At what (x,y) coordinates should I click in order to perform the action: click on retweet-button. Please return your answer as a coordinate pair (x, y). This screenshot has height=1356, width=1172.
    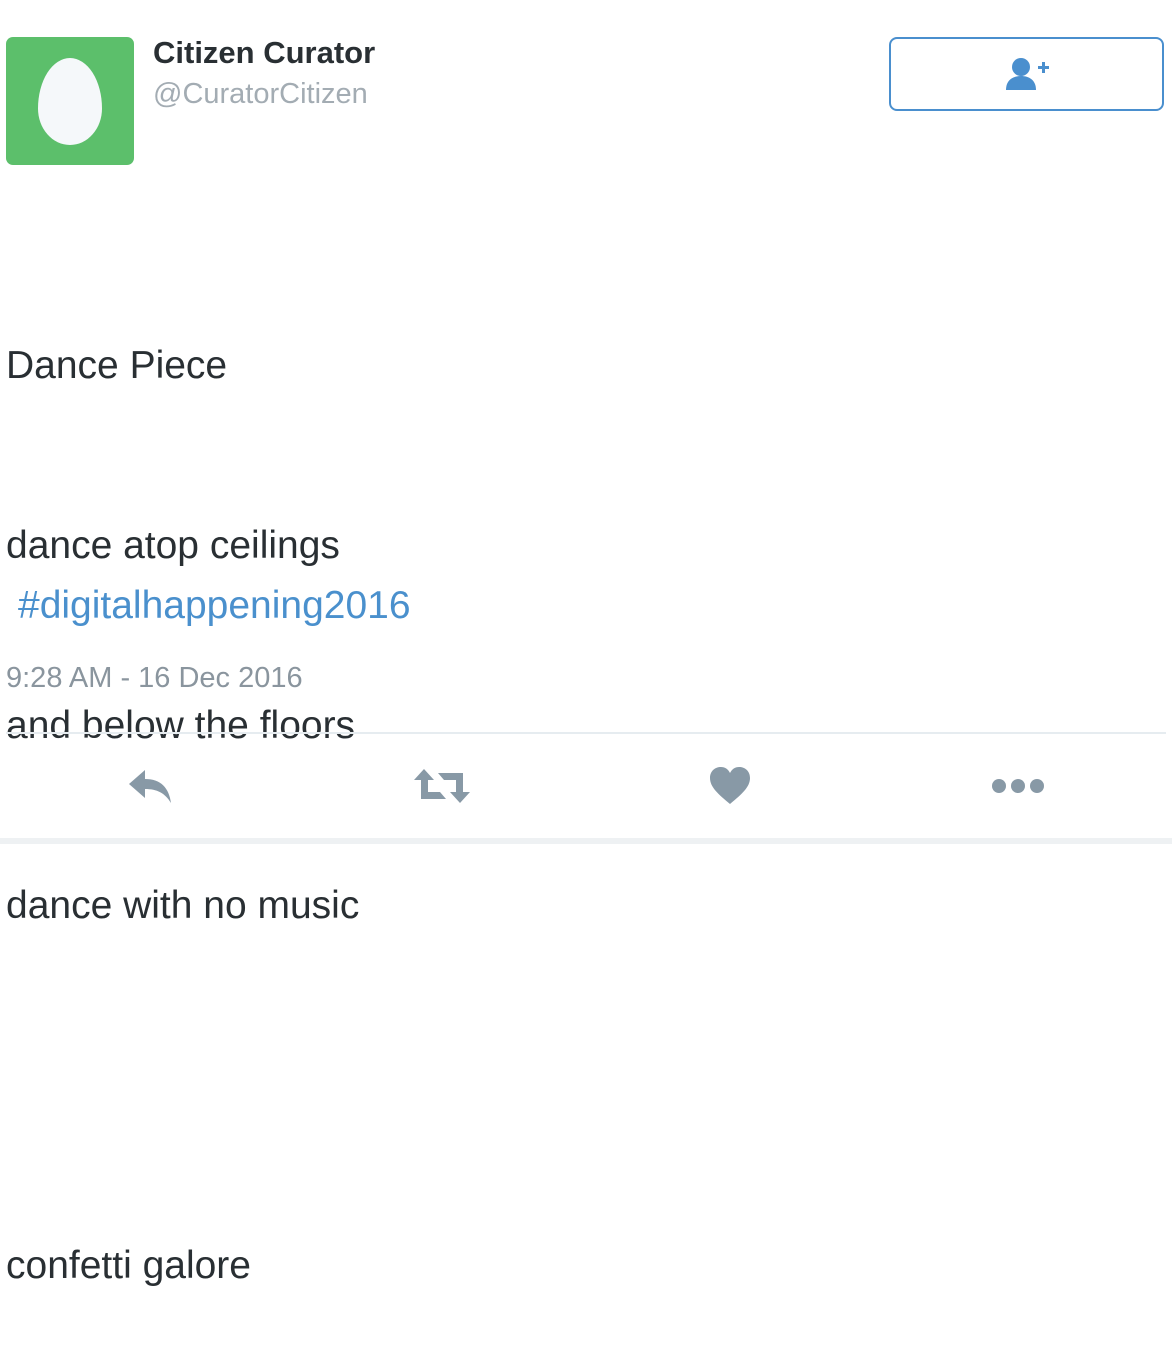
    Looking at the image, I should click on (442, 786).